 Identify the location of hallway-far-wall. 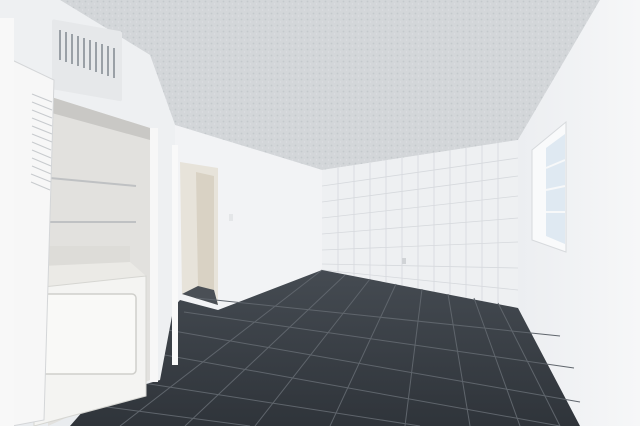
(205, 231).